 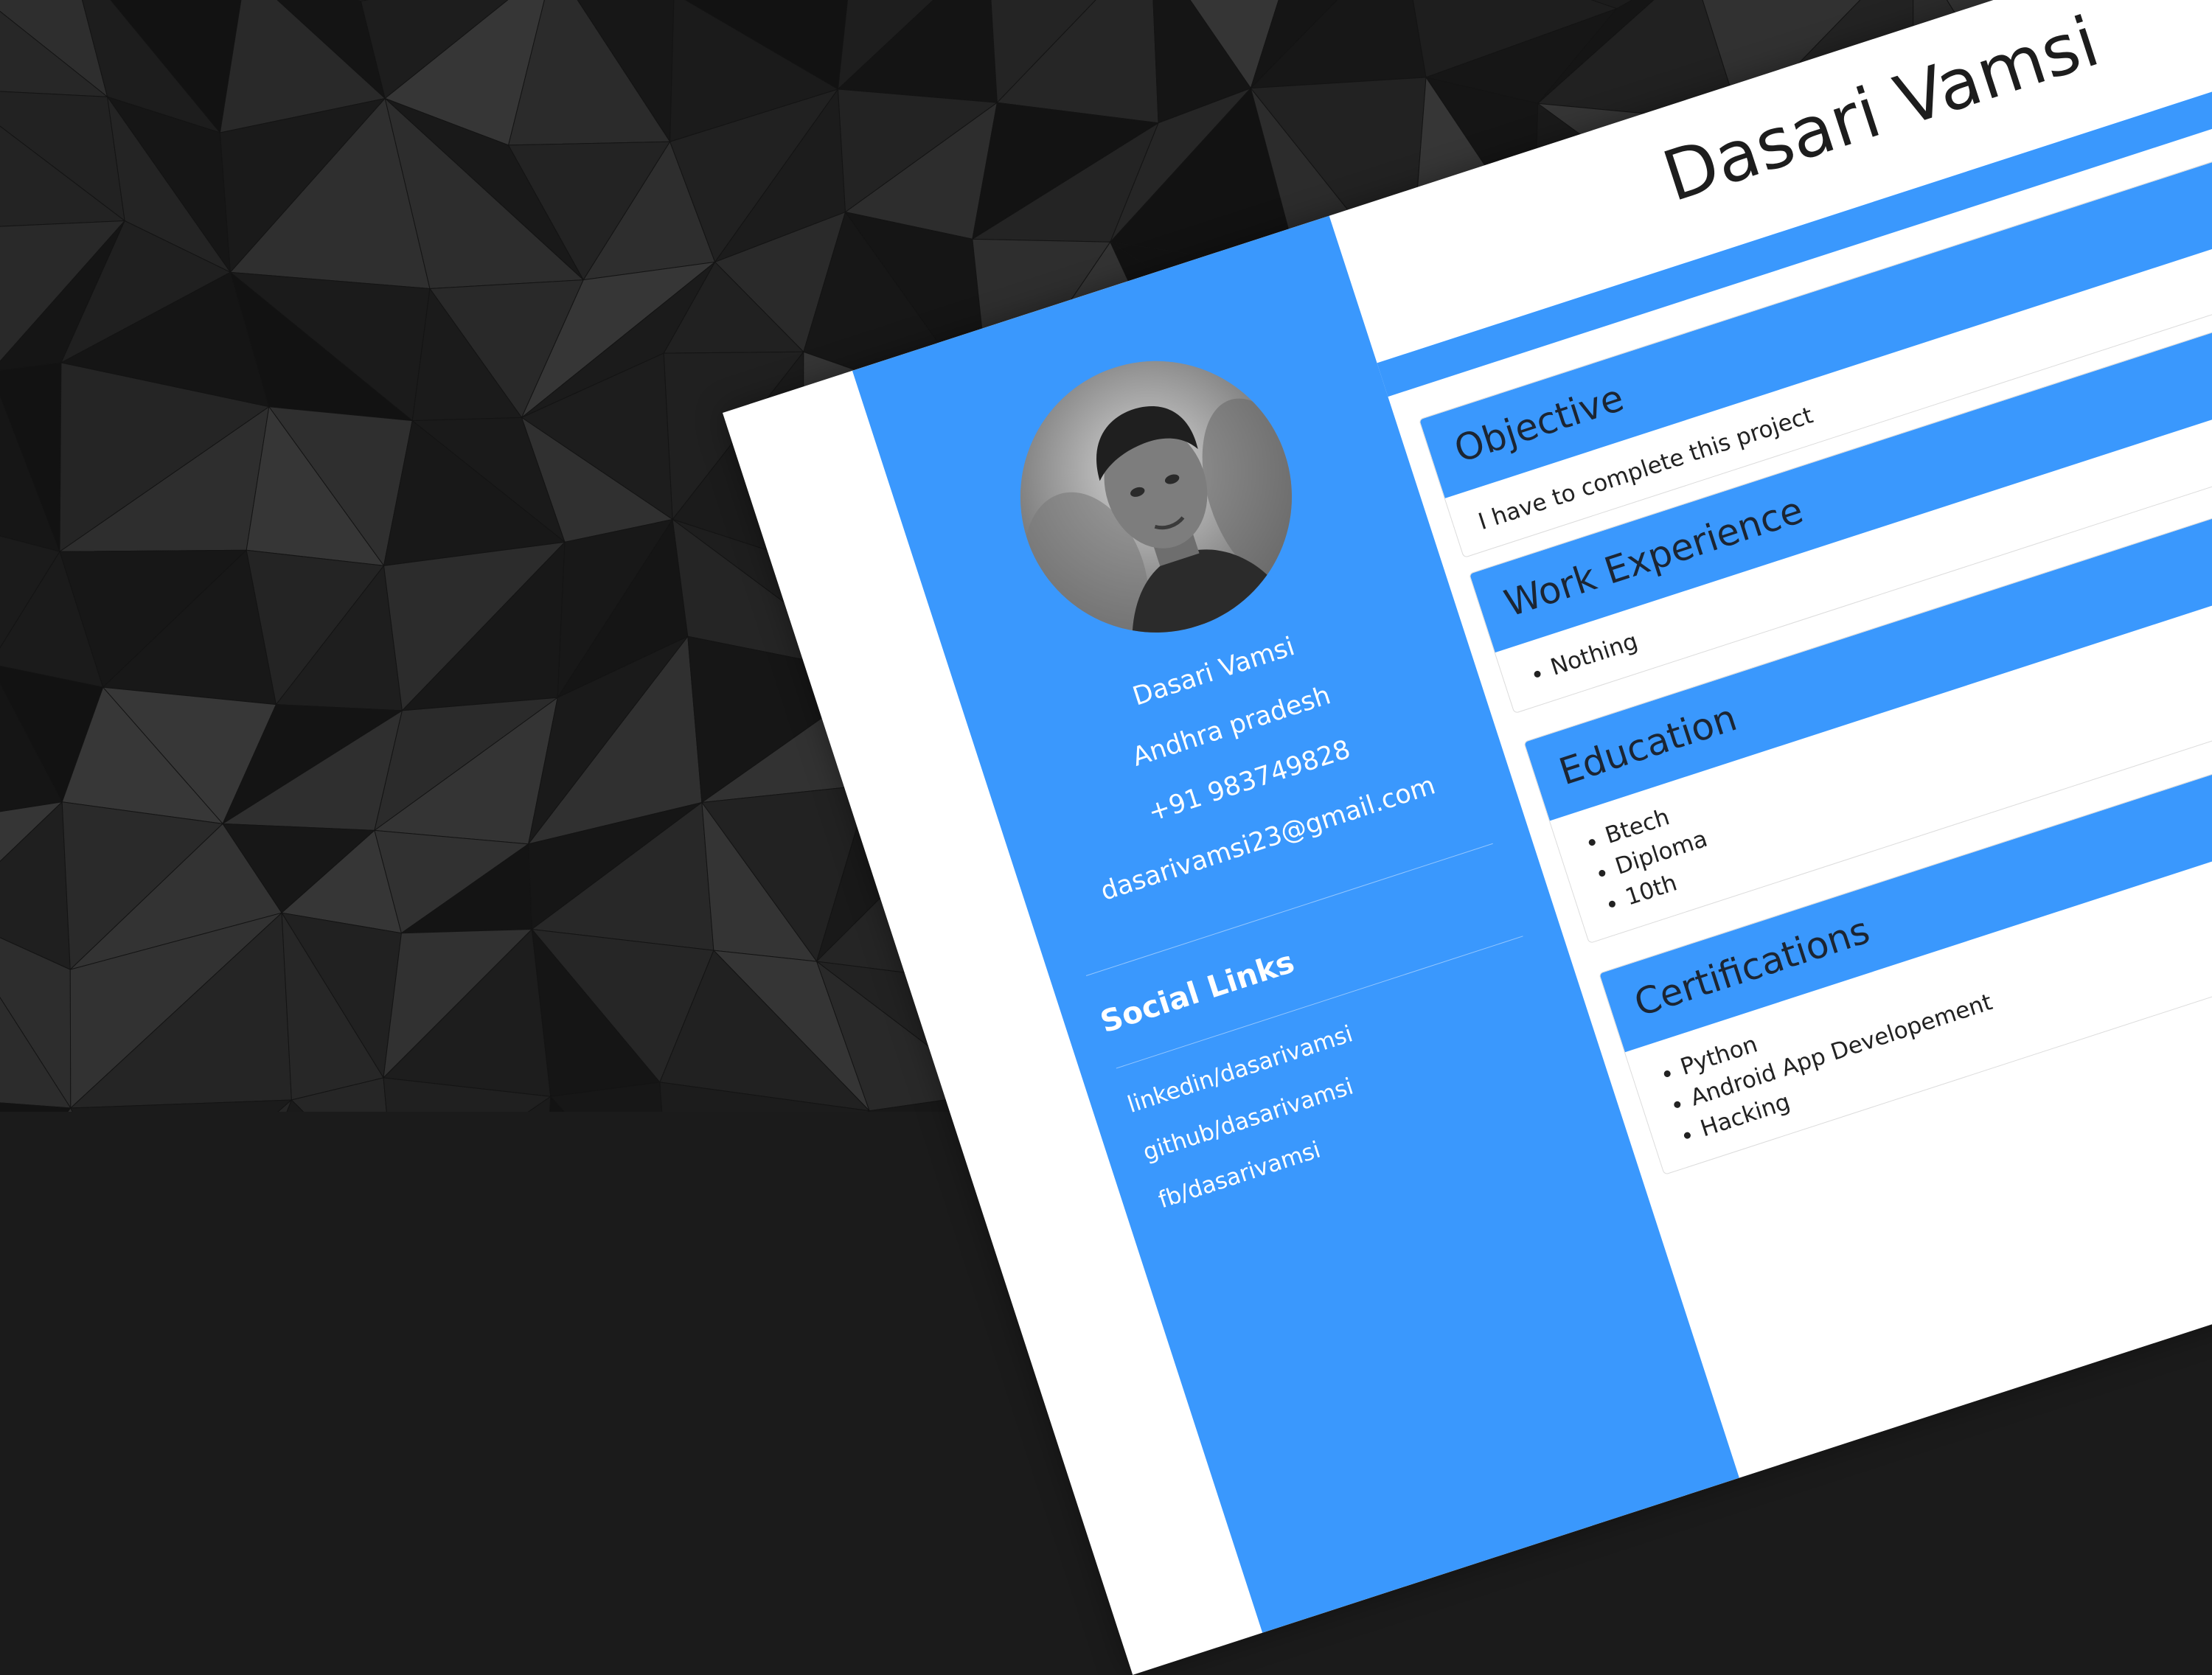 I want to click on profile-avatar, so click(x=1156, y=497).